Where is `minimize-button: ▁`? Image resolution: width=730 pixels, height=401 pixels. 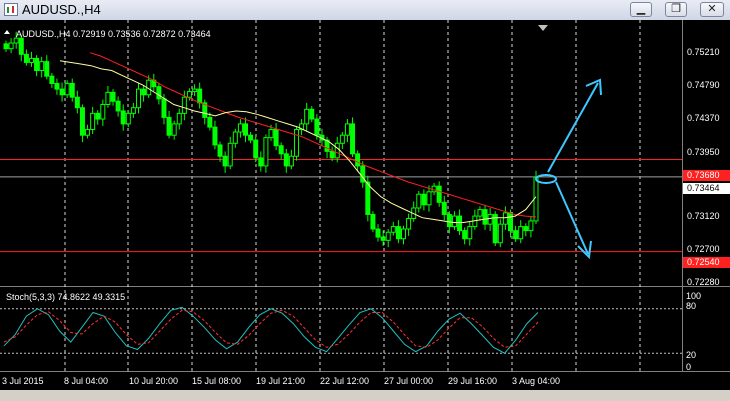 minimize-button: ▁ is located at coordinates (641, 9).